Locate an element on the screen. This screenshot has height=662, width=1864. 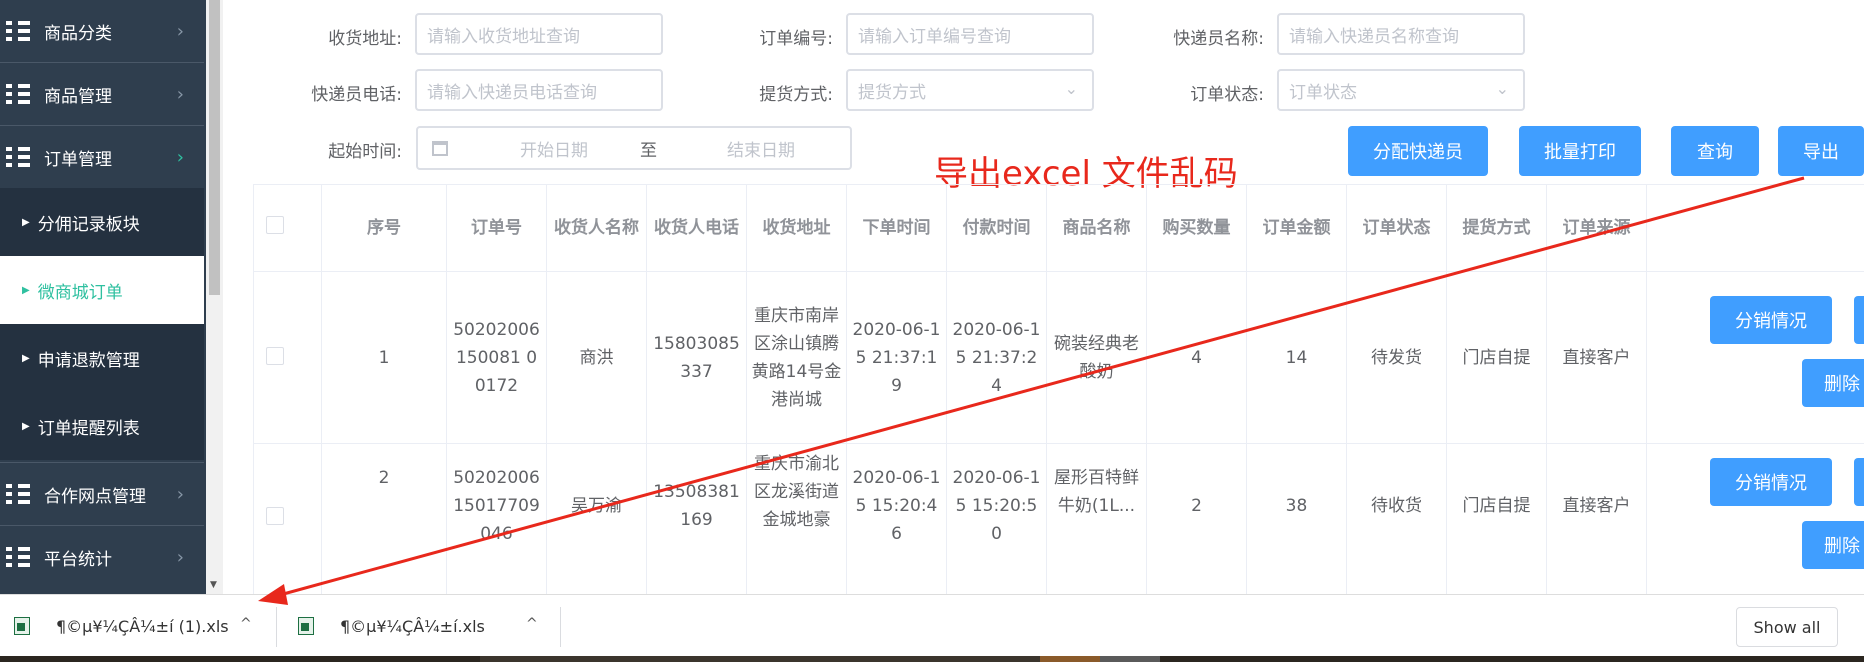
calendar-icon is located at coordinates (440, 148).